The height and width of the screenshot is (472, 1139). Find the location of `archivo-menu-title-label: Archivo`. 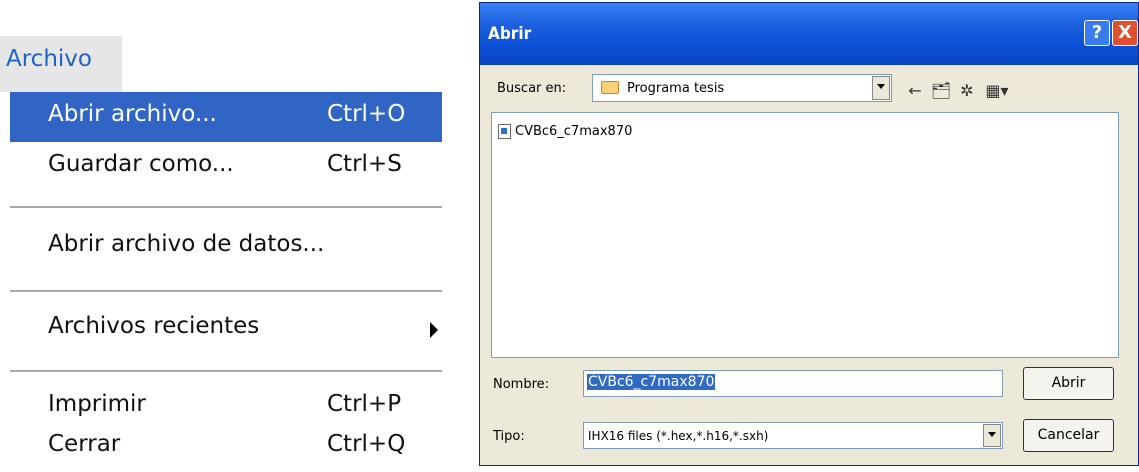

archivo-menu-title-label: Archivo is located at coordinates (49, 59).